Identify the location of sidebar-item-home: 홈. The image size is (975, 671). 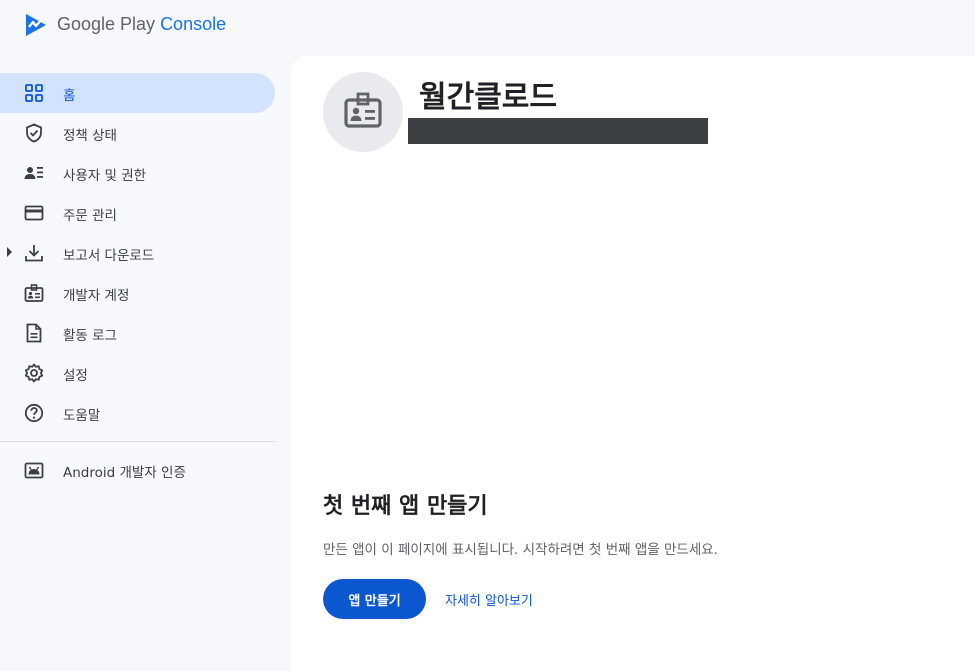
(137, 93).